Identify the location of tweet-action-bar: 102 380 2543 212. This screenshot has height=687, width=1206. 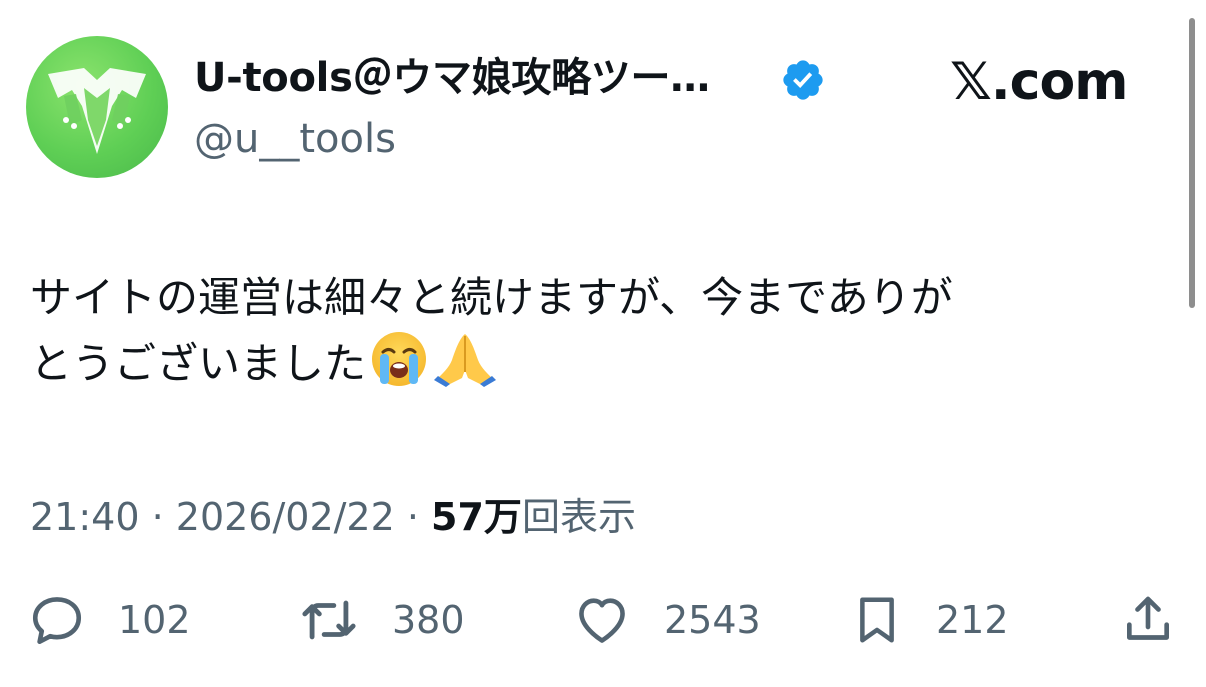
(603, 620).